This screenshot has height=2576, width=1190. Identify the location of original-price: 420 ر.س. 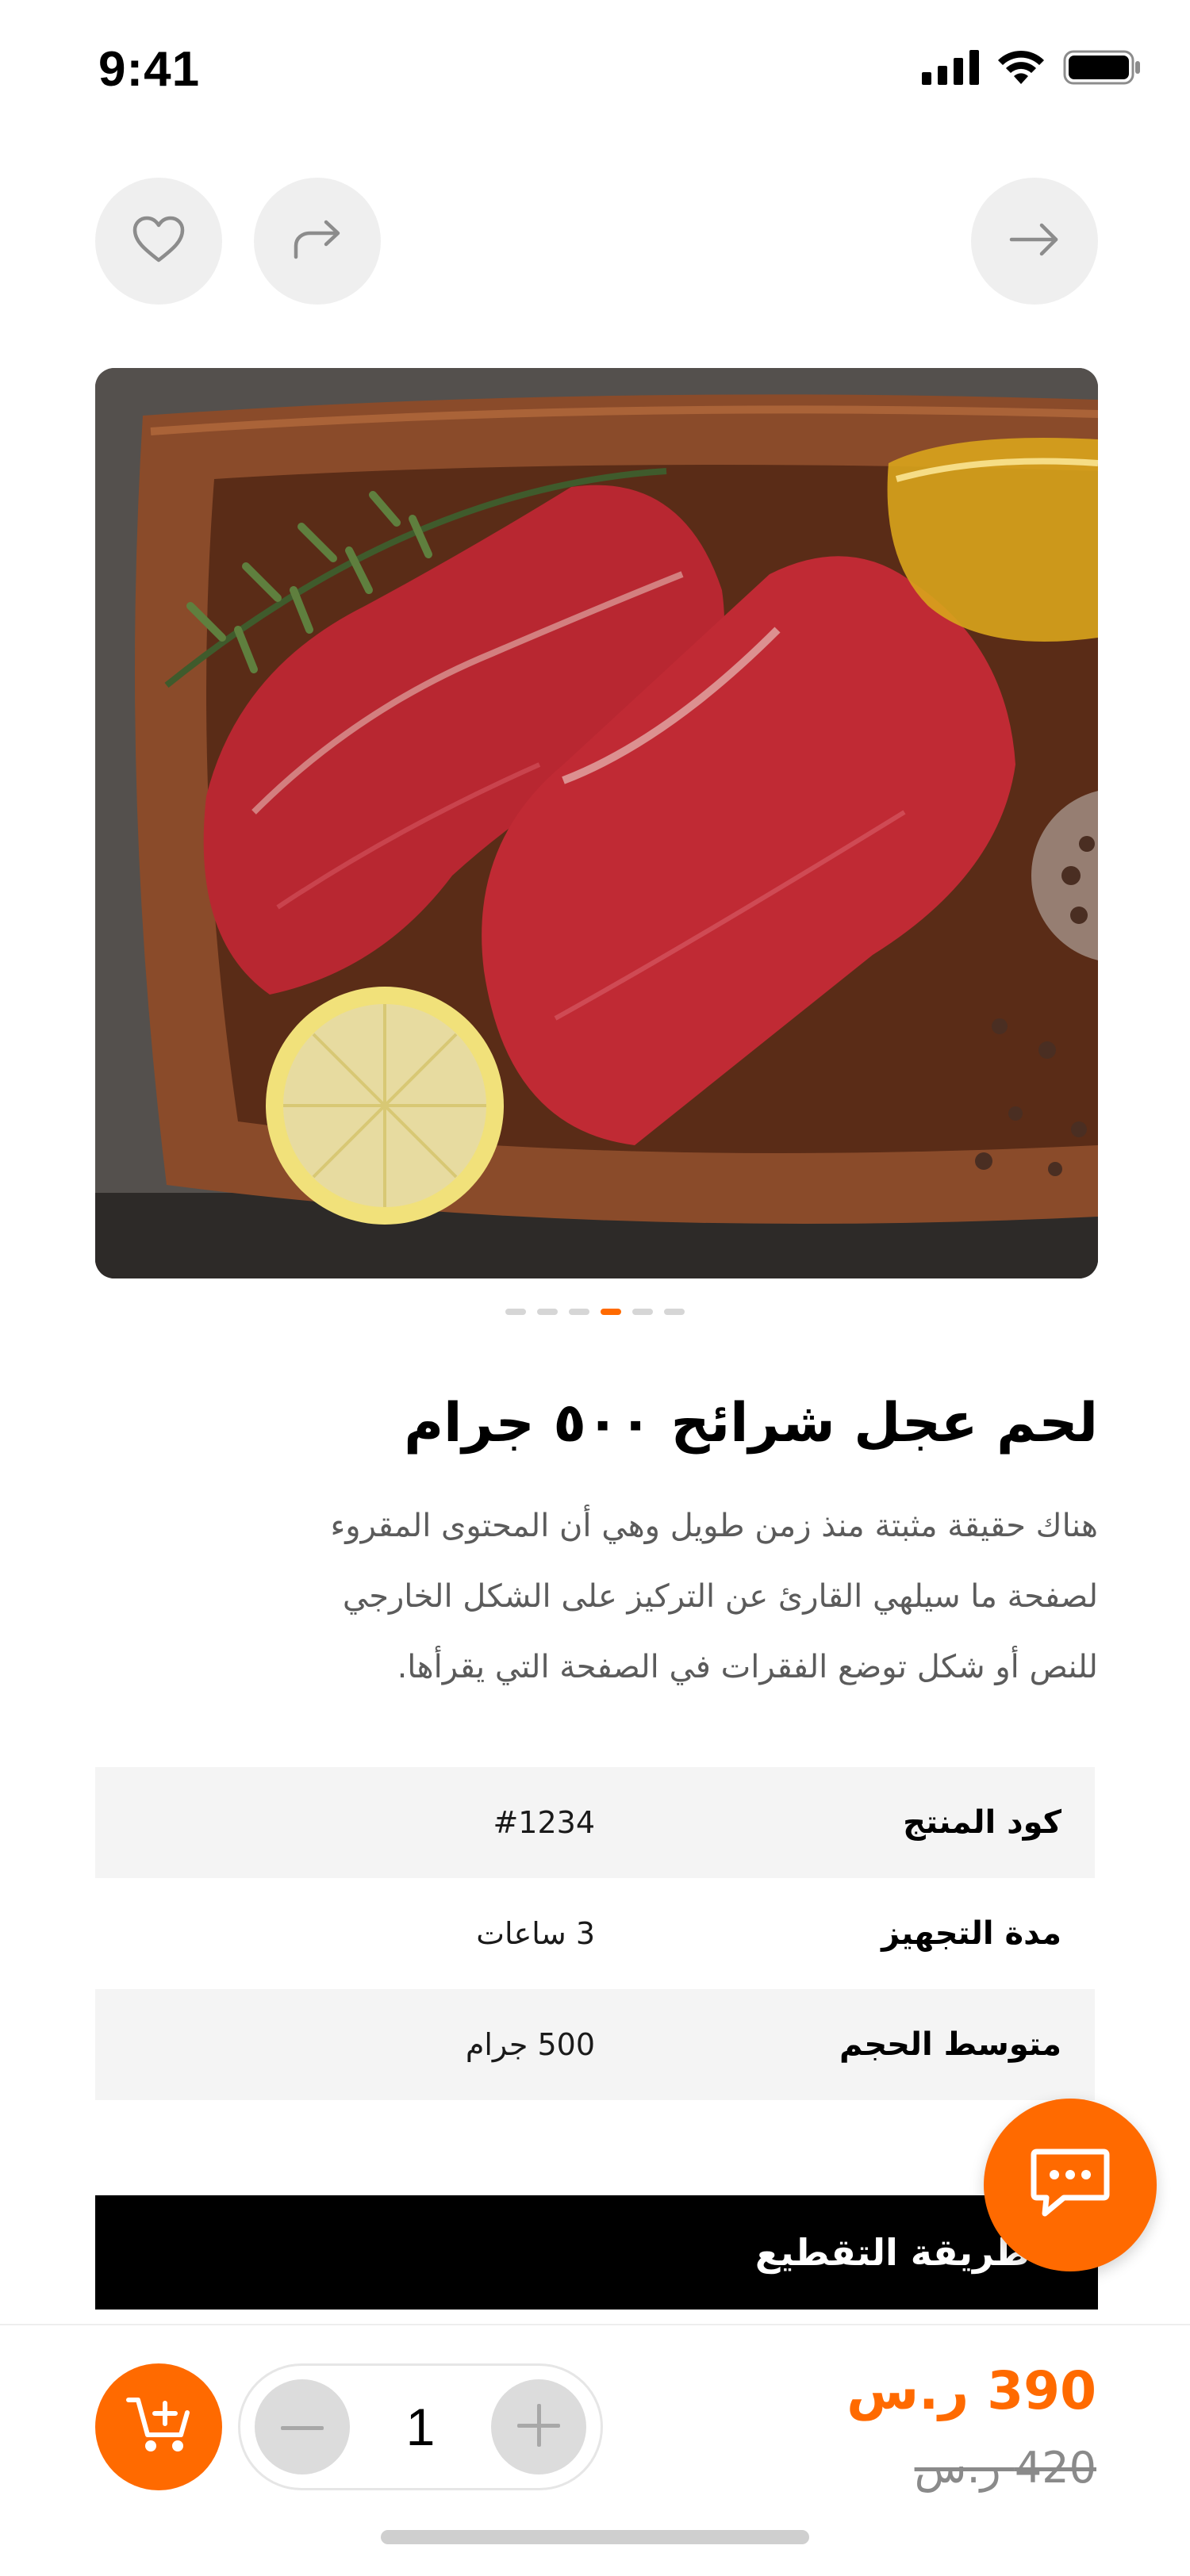
(1005, 2468).